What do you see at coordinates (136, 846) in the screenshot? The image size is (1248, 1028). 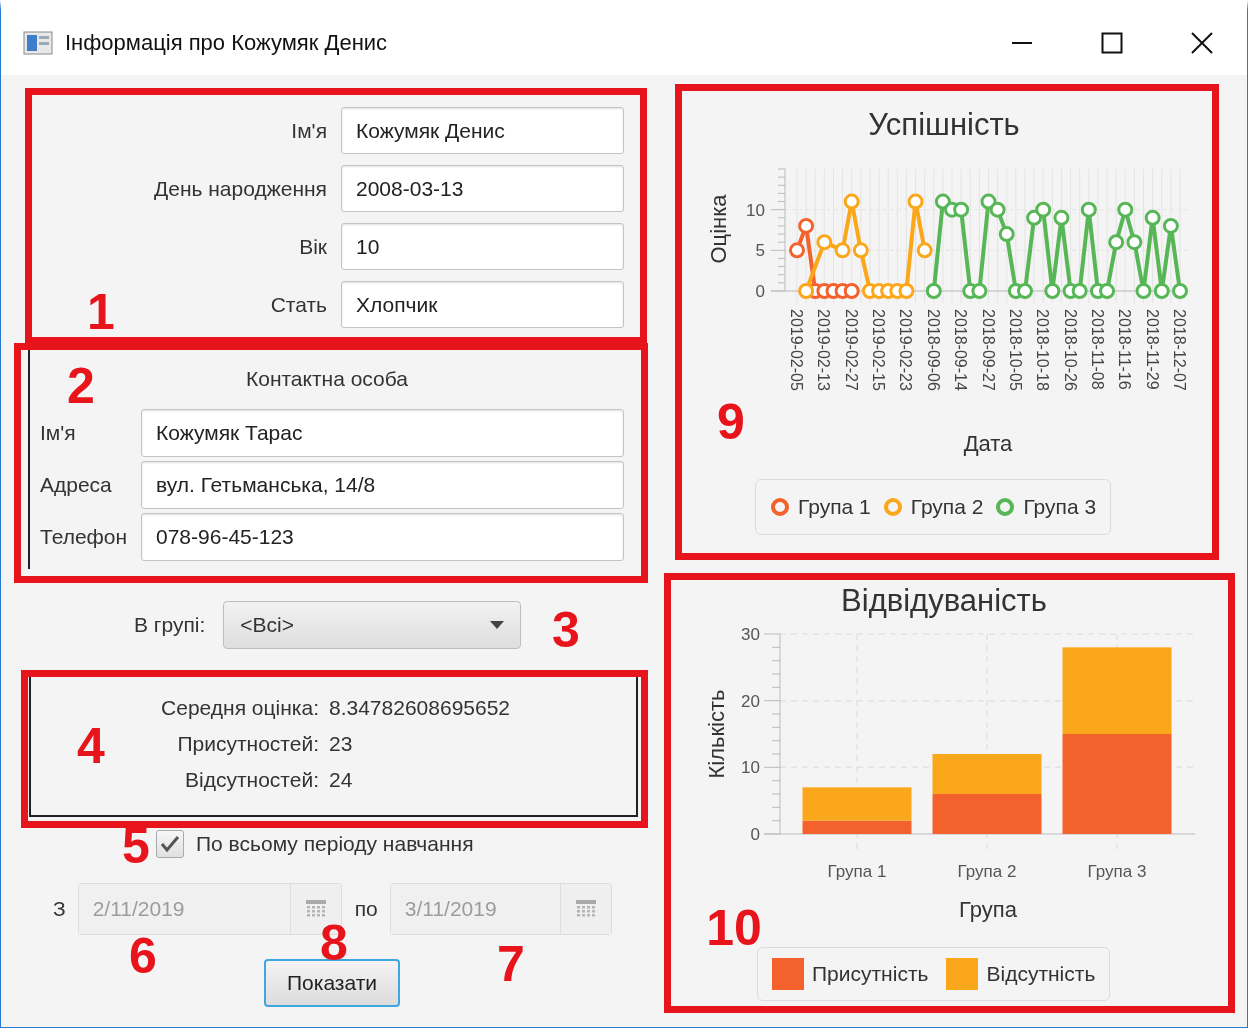 I see `callout-number: 5` at bounding box center [136, 846].